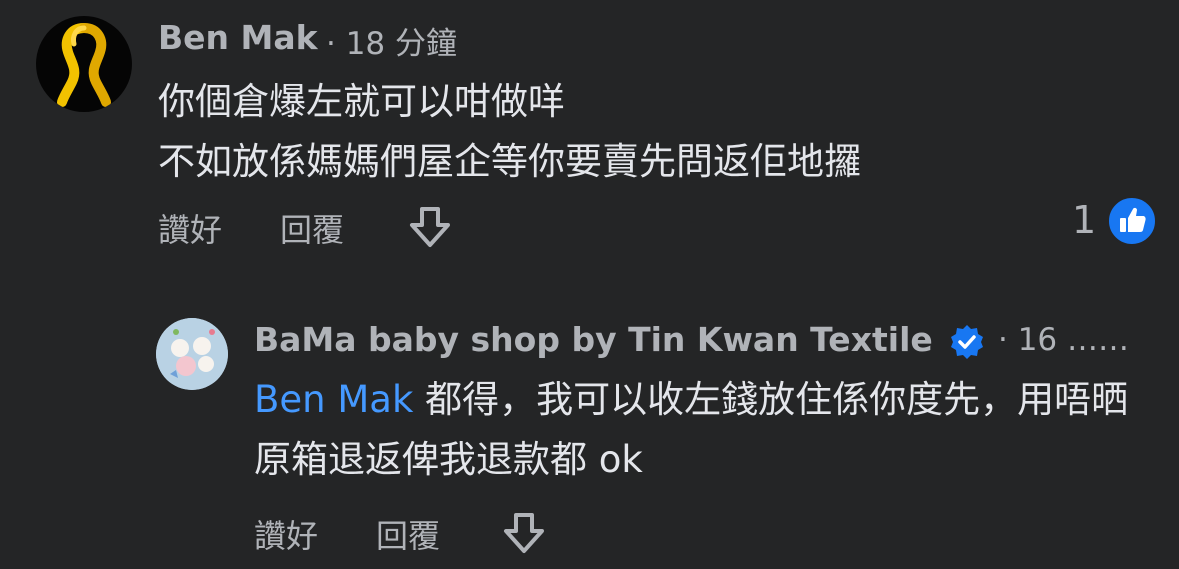  Describe the element at coordinates (509, 132) in the screenshot. I see `comment-text: 你個倉爆左就可以咁做咩 不如放係媽媽們屋企等你要賣先問返佢地攞` at that location.